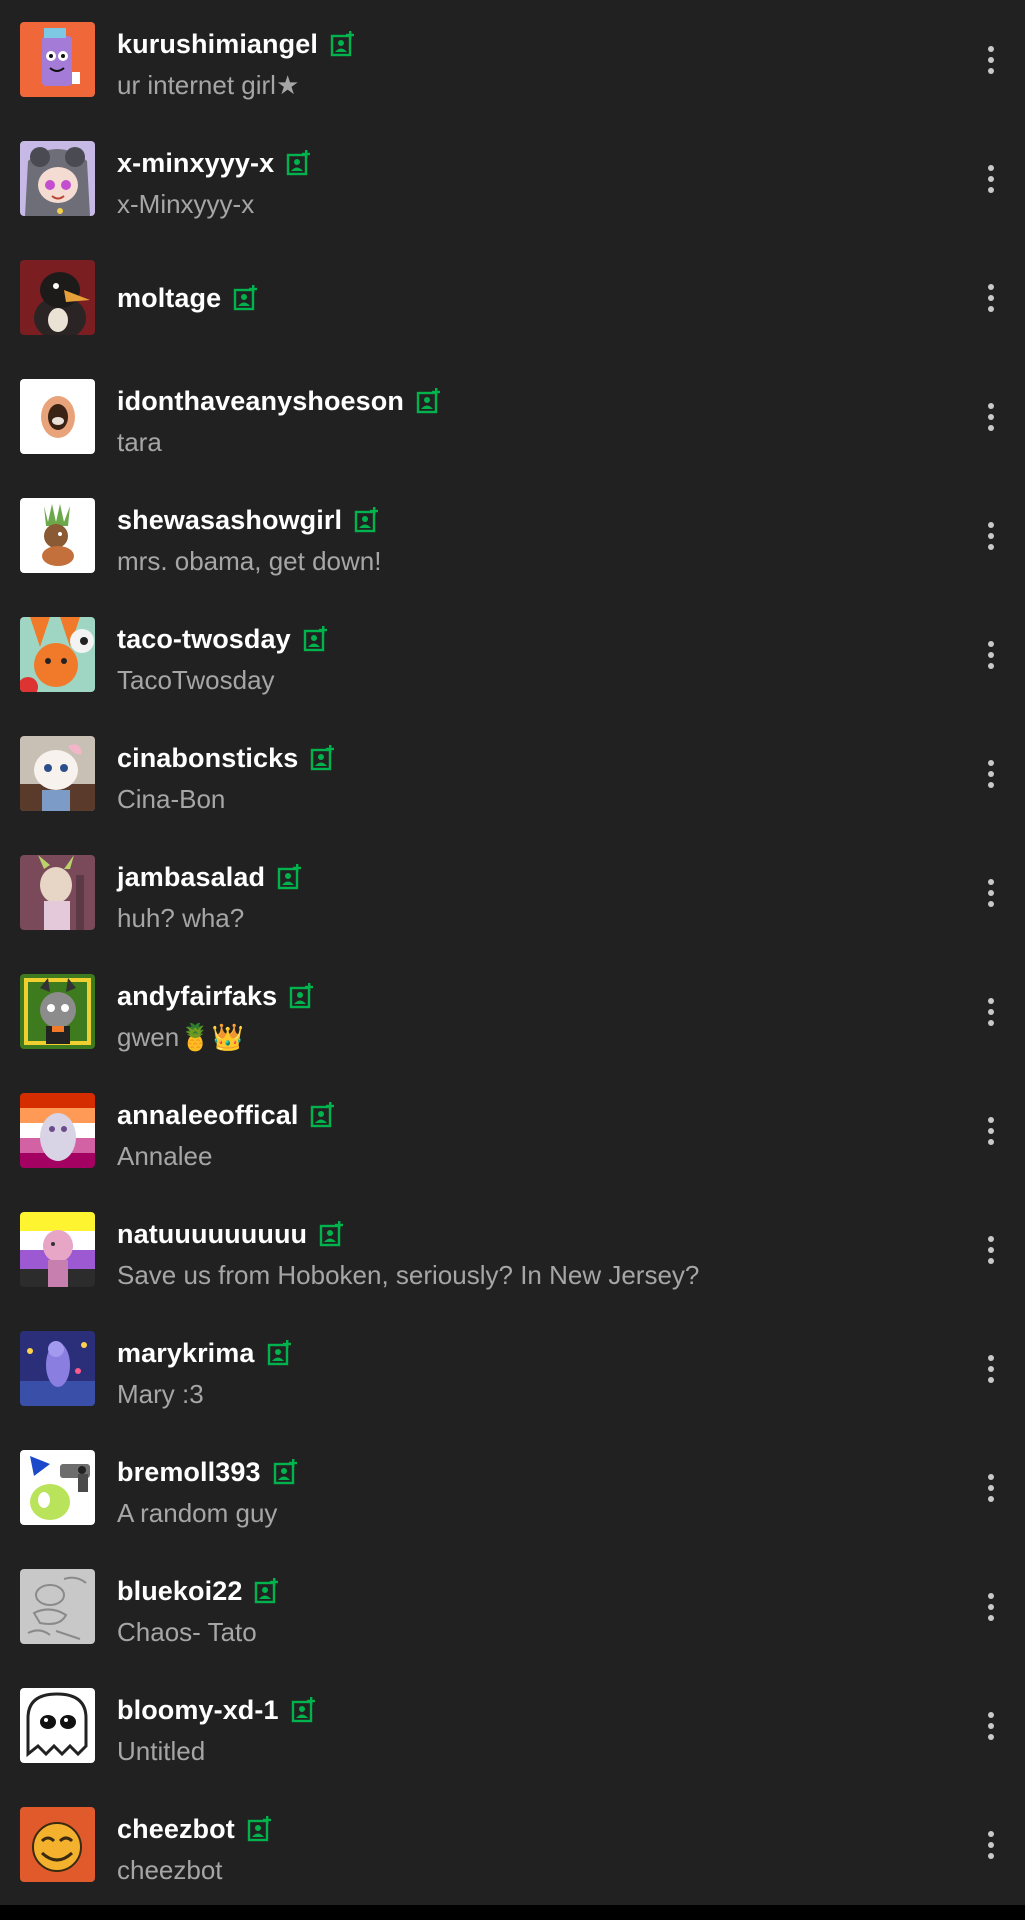 This screenshot has width=1025, height=1920. What do you see at coordinates (207, 758) in the screenshot?
I see `username: cinabonsticks` at bounding box center [207, 758].